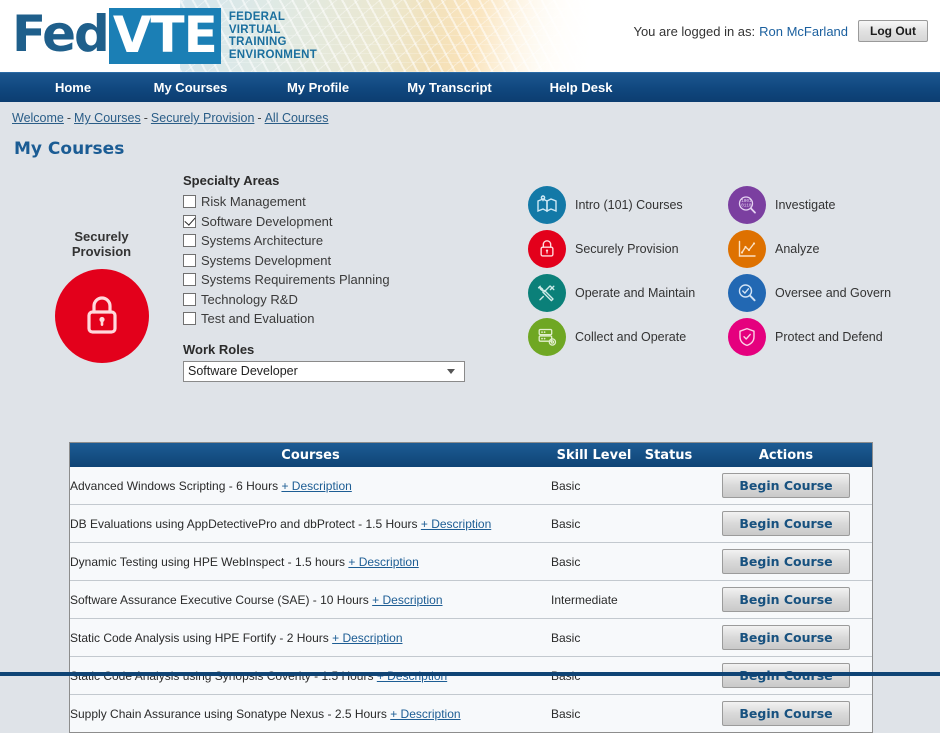 Image resolution: width=940 pixels, height=733 pixels. Describe the element at coordinates (893, 31) in the screenshot. I see `log-out-button: Log Out` at that location.